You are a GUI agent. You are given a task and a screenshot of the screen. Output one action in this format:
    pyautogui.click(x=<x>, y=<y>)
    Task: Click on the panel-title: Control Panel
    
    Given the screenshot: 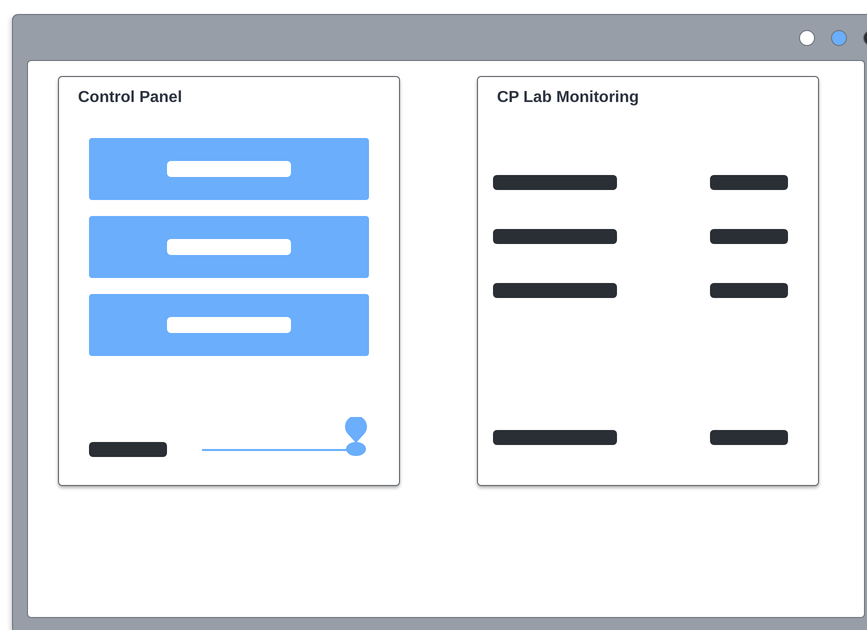 What is the action you would take?
    pyautogui.click(x=131, y=98)
    